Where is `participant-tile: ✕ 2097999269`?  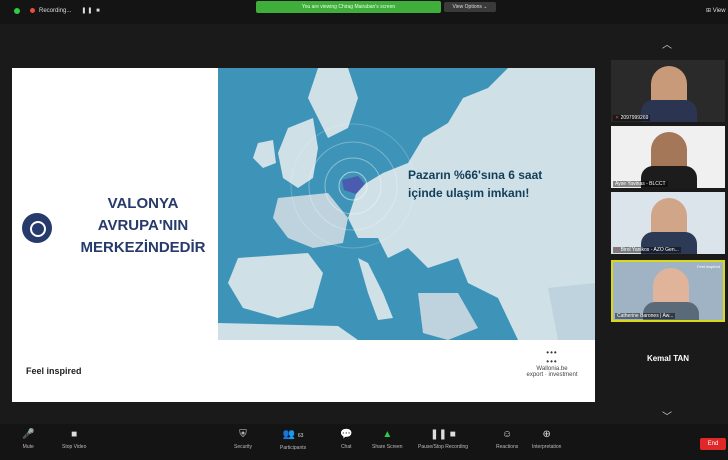
participant-tile: ✕ 2097999269 is located at coordinates (668, 91).